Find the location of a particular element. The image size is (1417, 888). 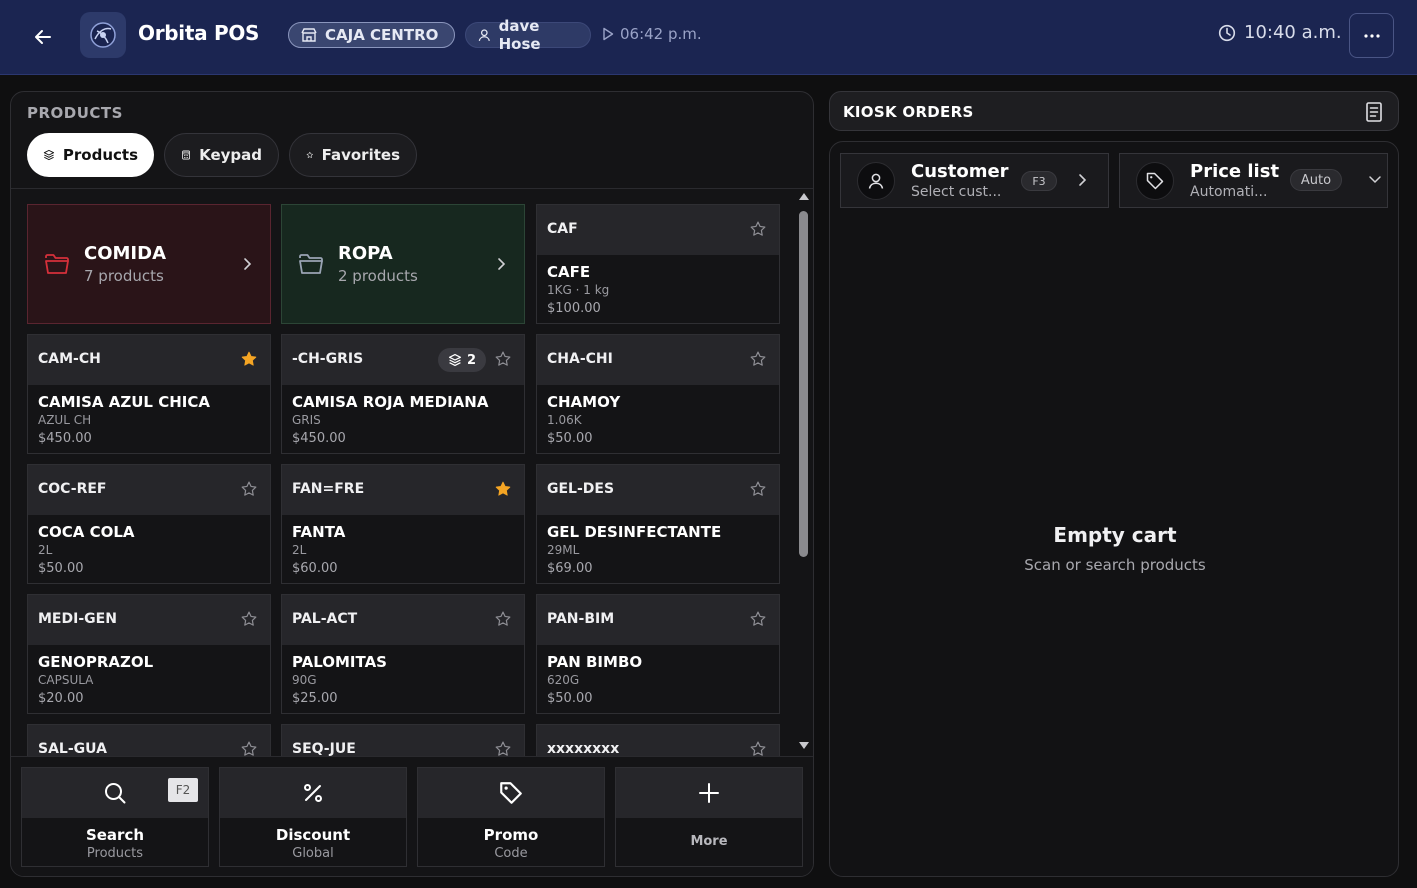

register-name: CAJA CENTRO is located at coordinates (382, 35).